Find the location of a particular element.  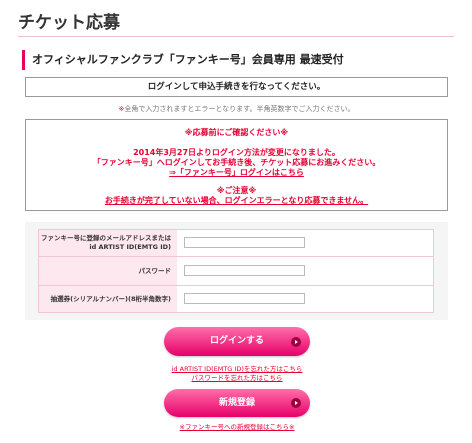

note-text: 全角で入力されますとエラーとなります。半角英数字でご入力ください。 is located at coordinates (239, 109).